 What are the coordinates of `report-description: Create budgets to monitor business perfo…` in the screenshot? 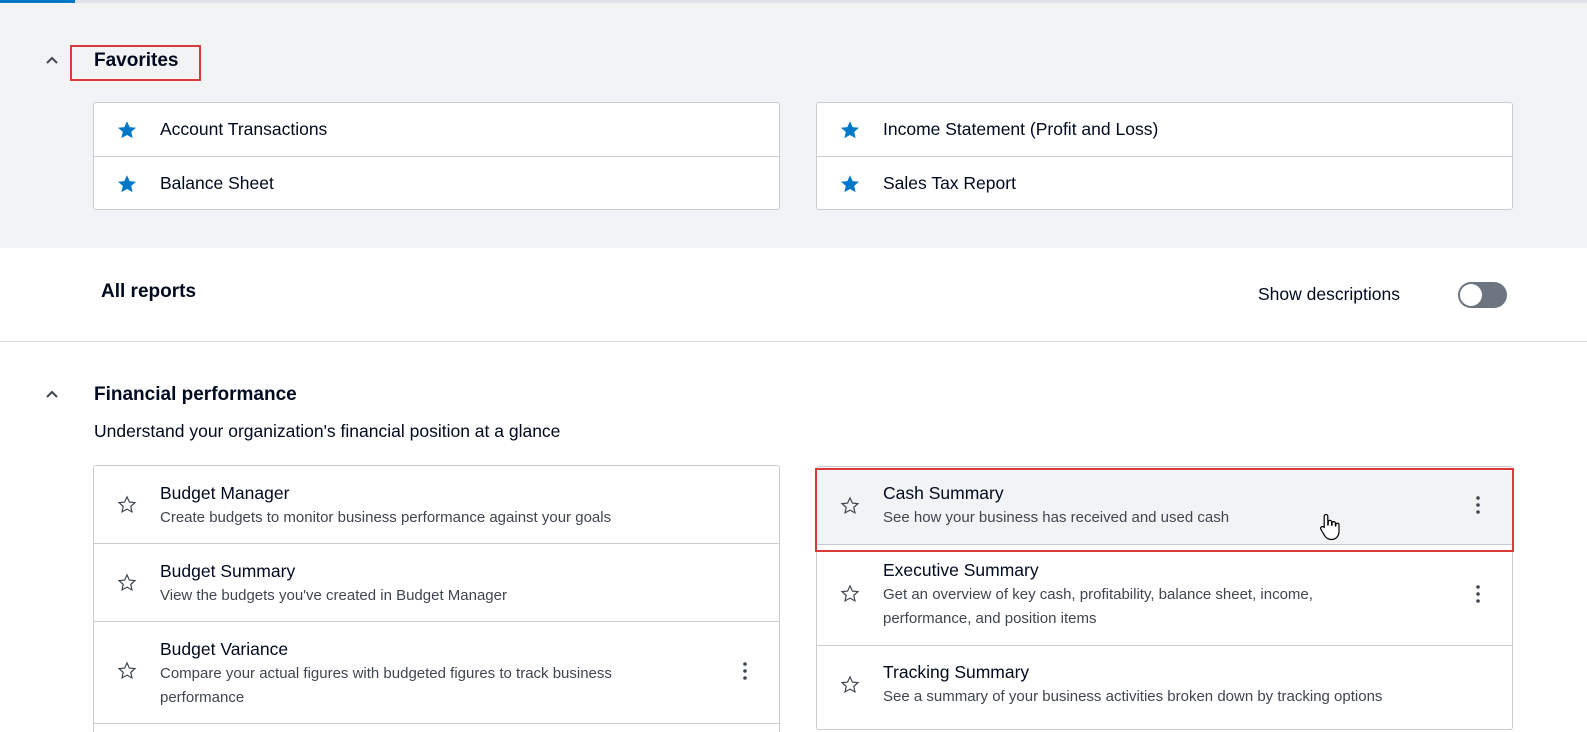 It's located at (386, 517).